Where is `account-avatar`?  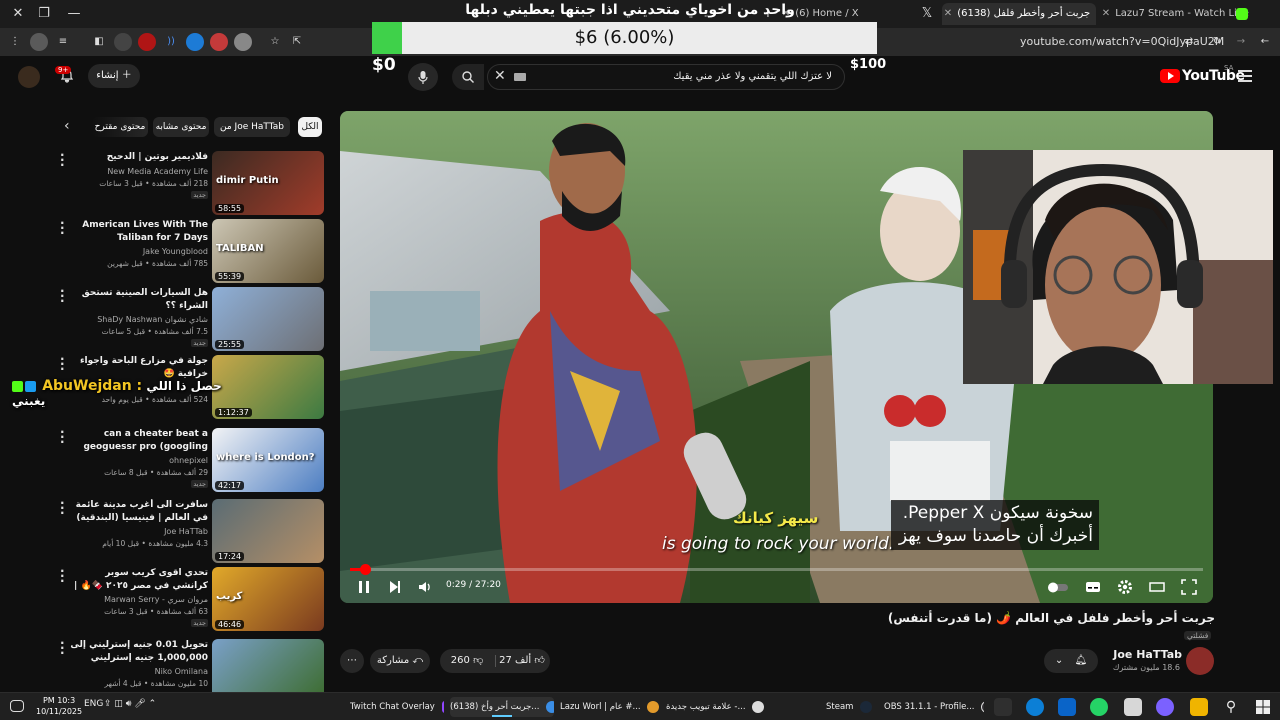
account-avatar is located at coordinates (29, 77).